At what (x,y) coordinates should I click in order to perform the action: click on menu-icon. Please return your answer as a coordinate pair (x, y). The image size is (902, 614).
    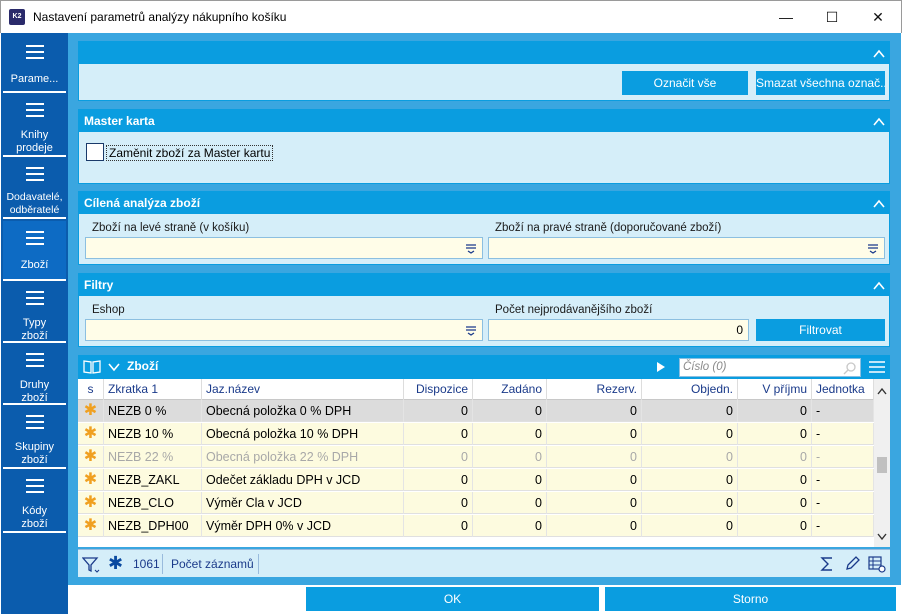
    Looking at the image, I should click on (877, 367).